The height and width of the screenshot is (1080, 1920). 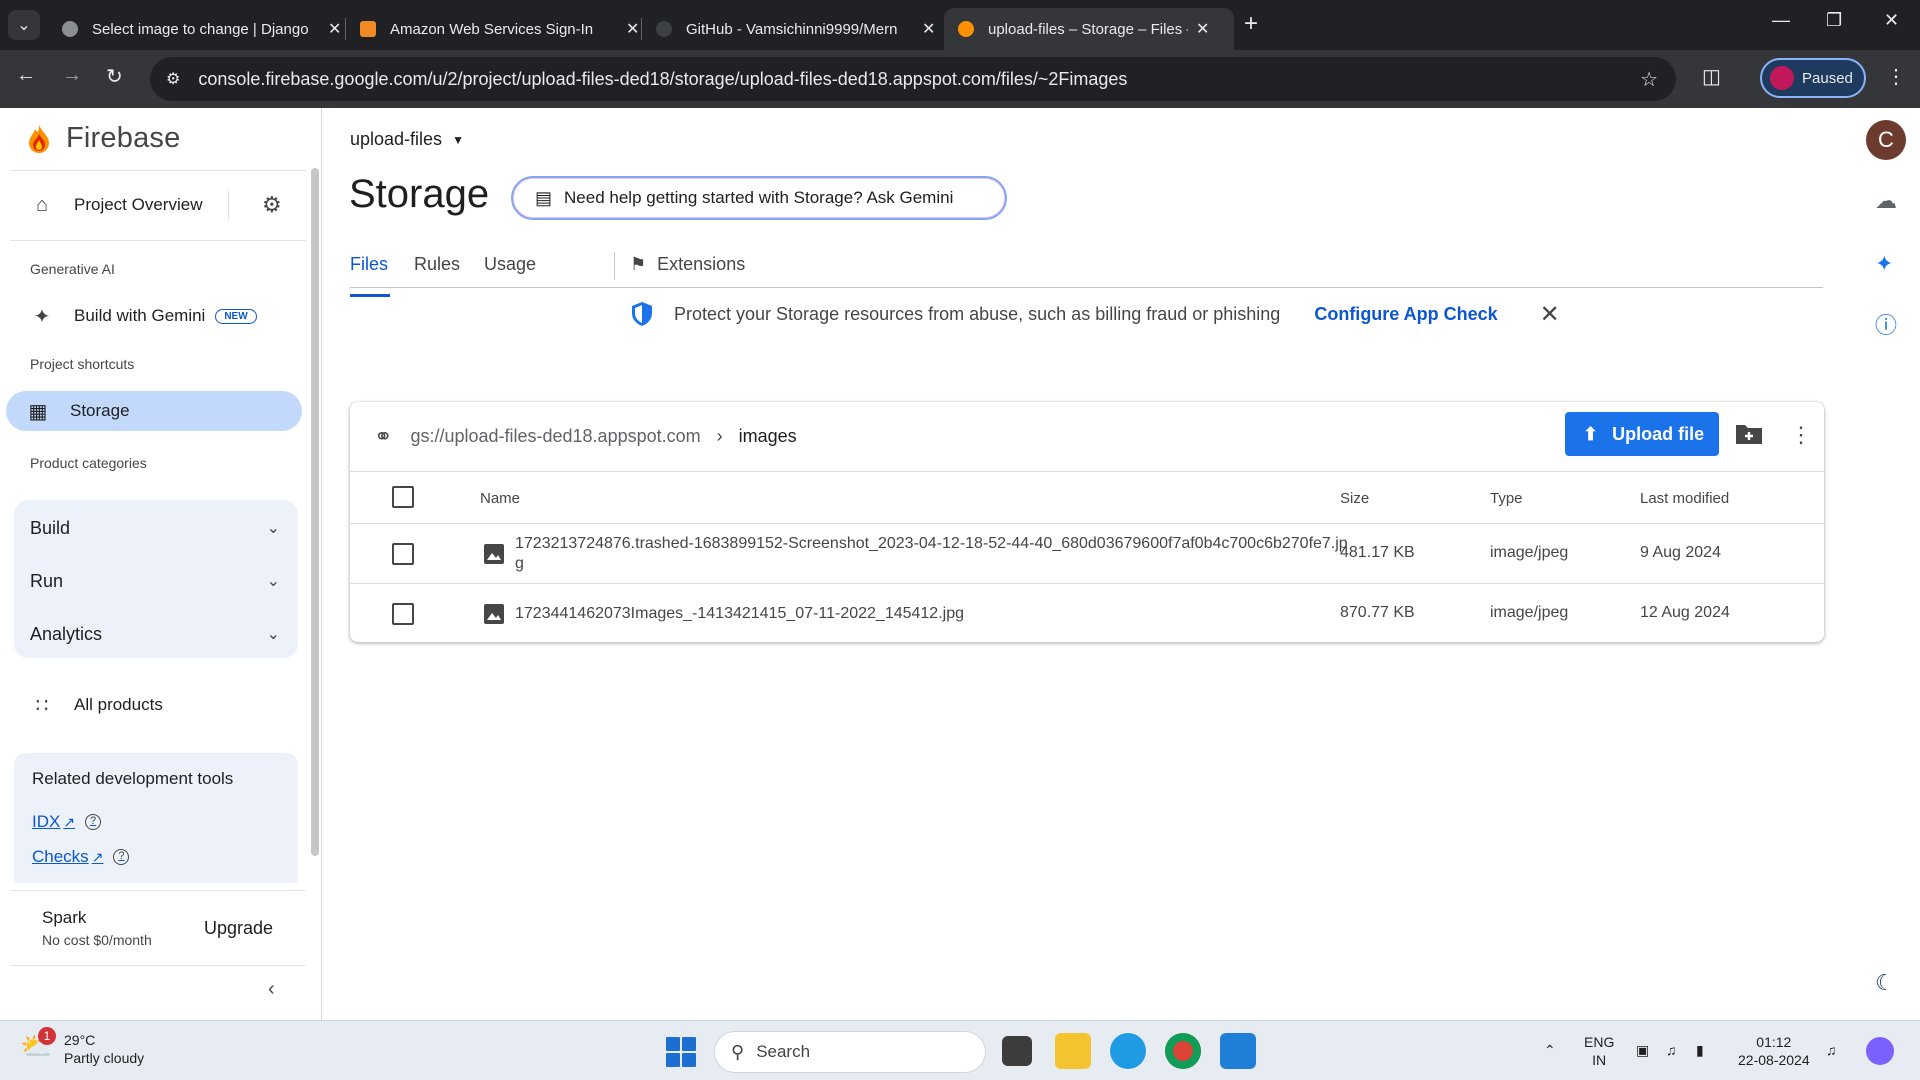 What do you see at coordinates (1251, 24) in the screenshot?
I see `new-tab-button: +` at bounding box center [1251, 24].